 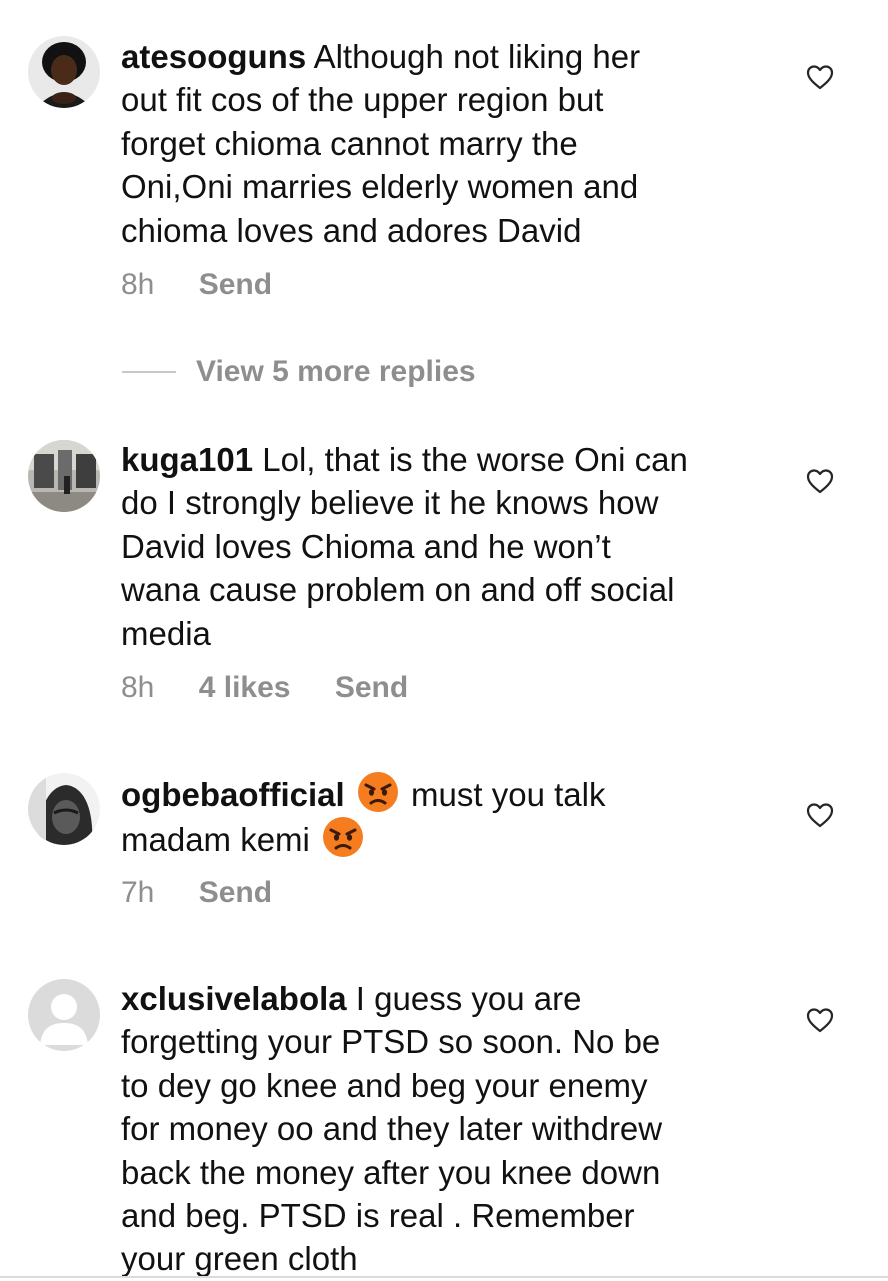 I want to click on comment-line: back the money after you knee down, so click(x=391, y=1172).